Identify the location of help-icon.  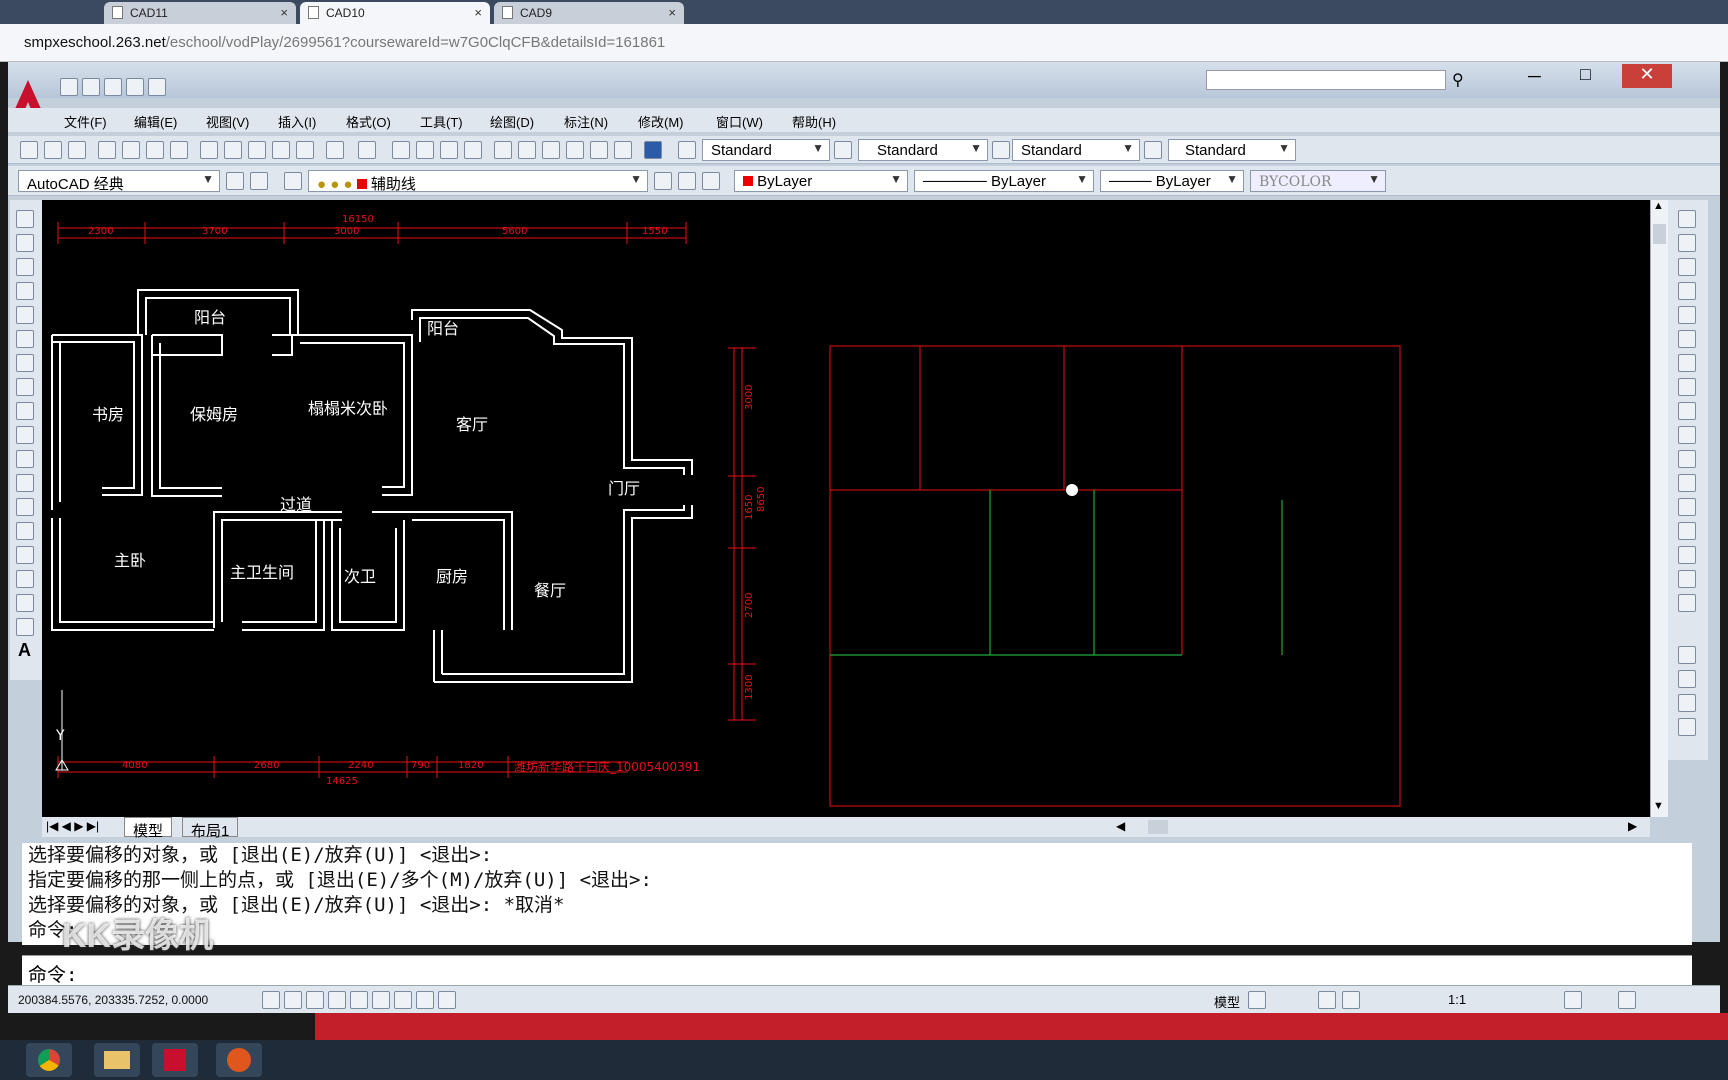
(653, 150).